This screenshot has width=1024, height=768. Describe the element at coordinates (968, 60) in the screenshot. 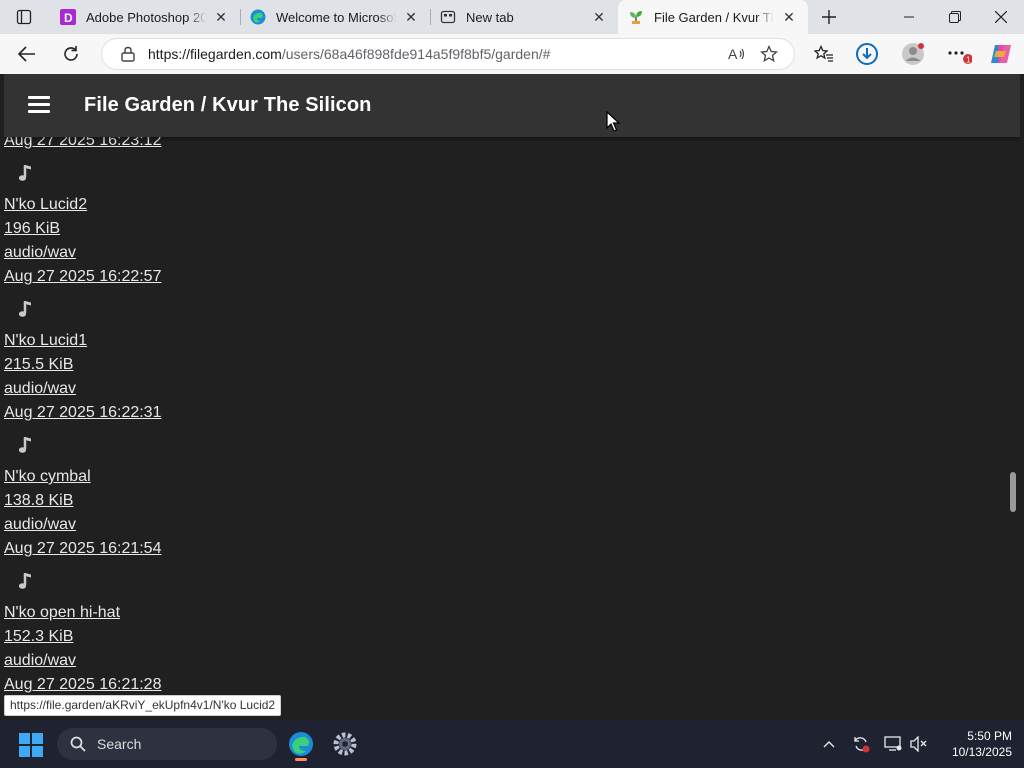

I see `svg-text: 1` at that location.